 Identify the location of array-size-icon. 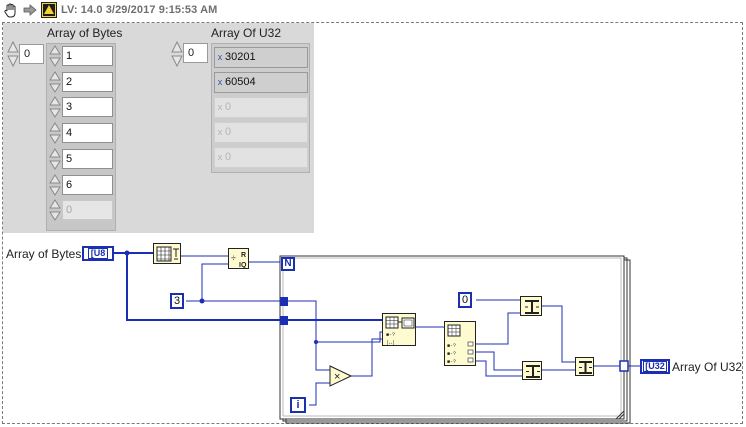
(167, 254).